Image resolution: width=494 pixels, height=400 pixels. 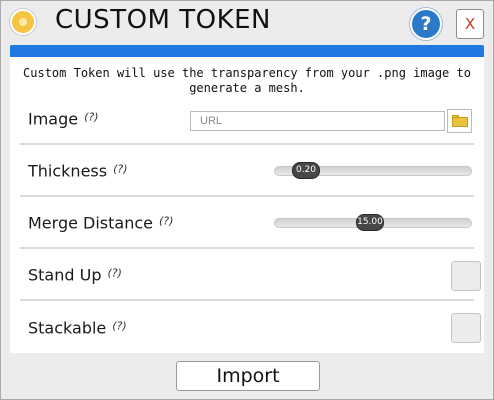 I want to click on dialog-title: CUSTOM TOKEN, so click(x=163, y=20).